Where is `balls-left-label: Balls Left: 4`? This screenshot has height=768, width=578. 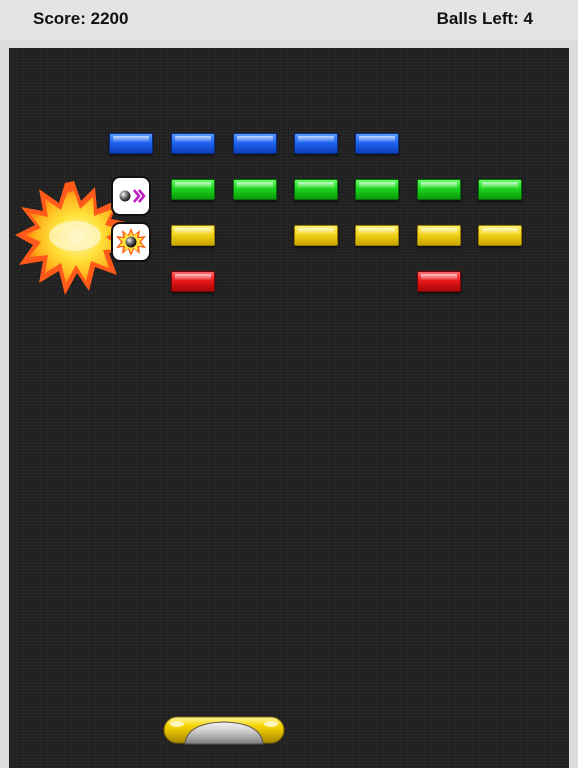 balls-left-label: Balls Left: 4 is located at coordinates (484, 18).